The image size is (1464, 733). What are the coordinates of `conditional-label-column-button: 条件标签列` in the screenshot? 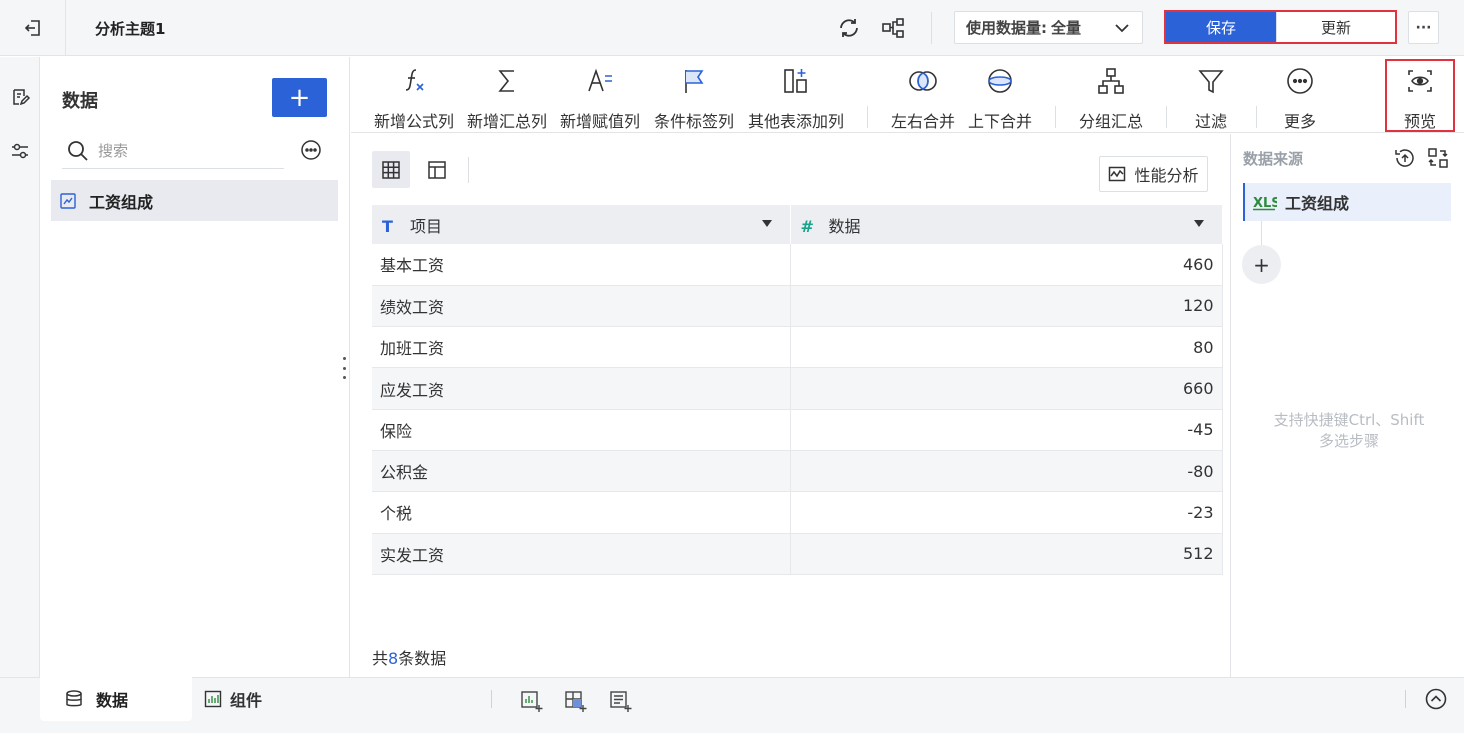 It's located at (694, 98).